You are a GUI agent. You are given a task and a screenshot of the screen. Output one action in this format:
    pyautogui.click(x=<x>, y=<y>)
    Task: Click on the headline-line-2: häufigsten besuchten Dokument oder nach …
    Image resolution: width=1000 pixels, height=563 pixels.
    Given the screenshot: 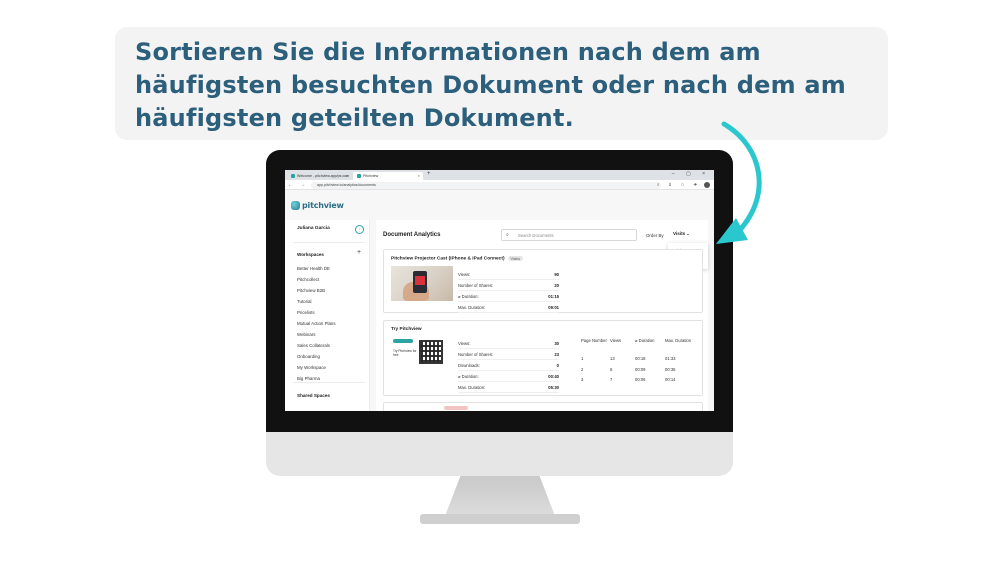 What is the action you would take?
    pyautogui.click(x=490, y=85)
    